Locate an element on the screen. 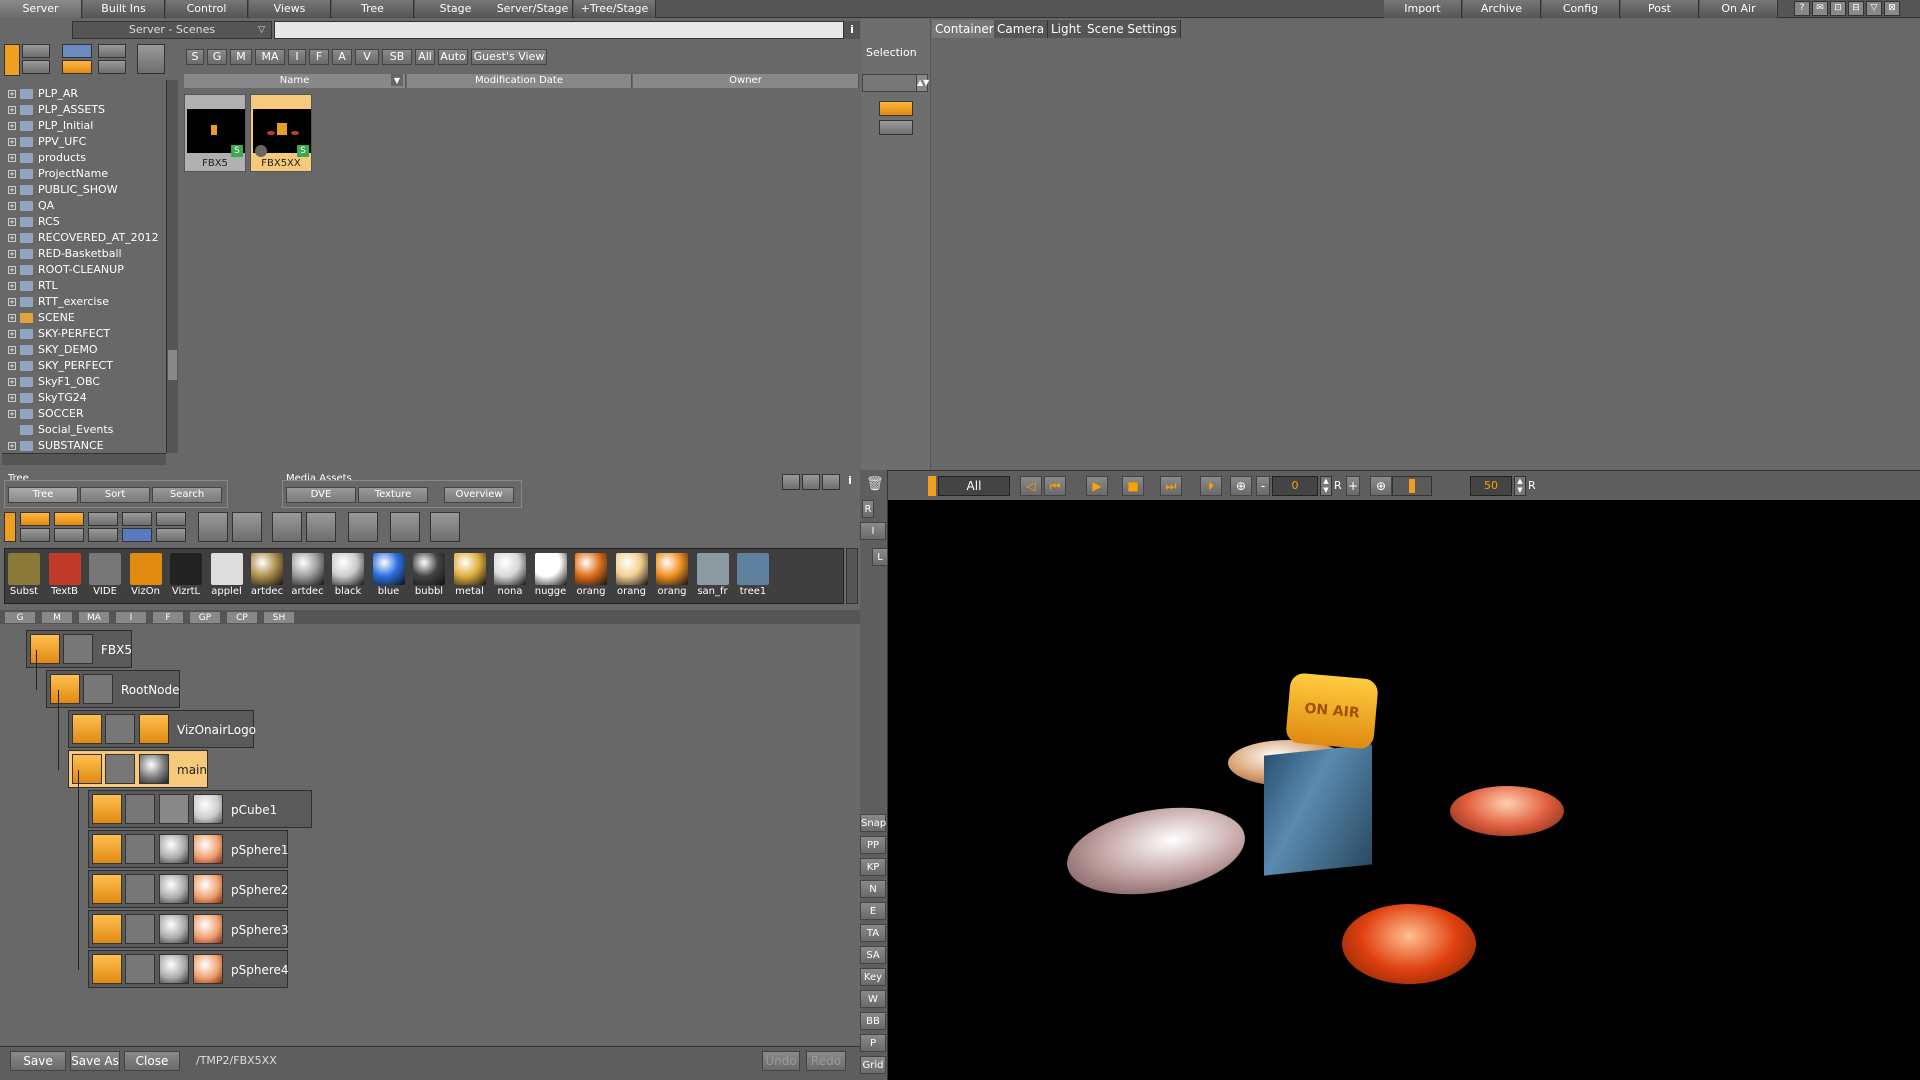 The height and width of the screenshot is (1080, 1920). filter-s: S is located at coordinates (195, 57).